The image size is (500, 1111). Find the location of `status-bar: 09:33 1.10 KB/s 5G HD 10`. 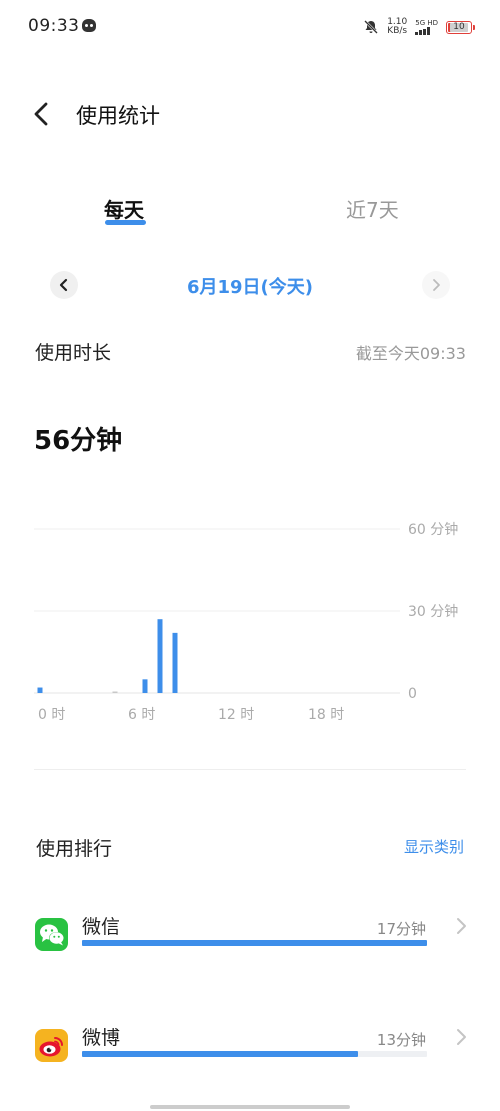

status-bar: 09:33 1.10 KB/s 5G HD 10 is located at coordinates (250, 26).